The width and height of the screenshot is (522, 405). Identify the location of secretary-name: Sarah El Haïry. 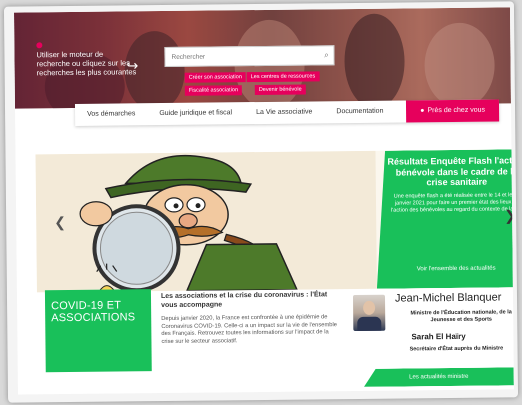
(438, 336).